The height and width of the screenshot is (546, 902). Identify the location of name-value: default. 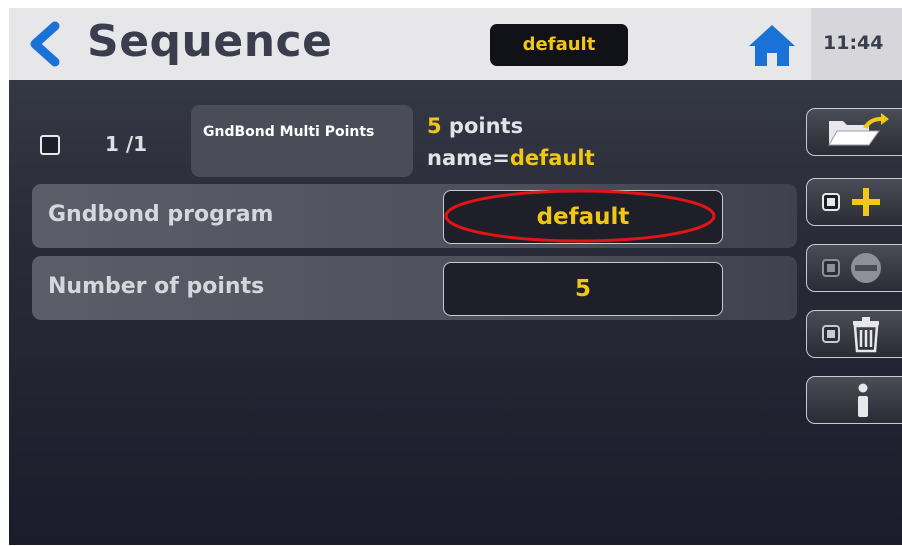
(552, 158).